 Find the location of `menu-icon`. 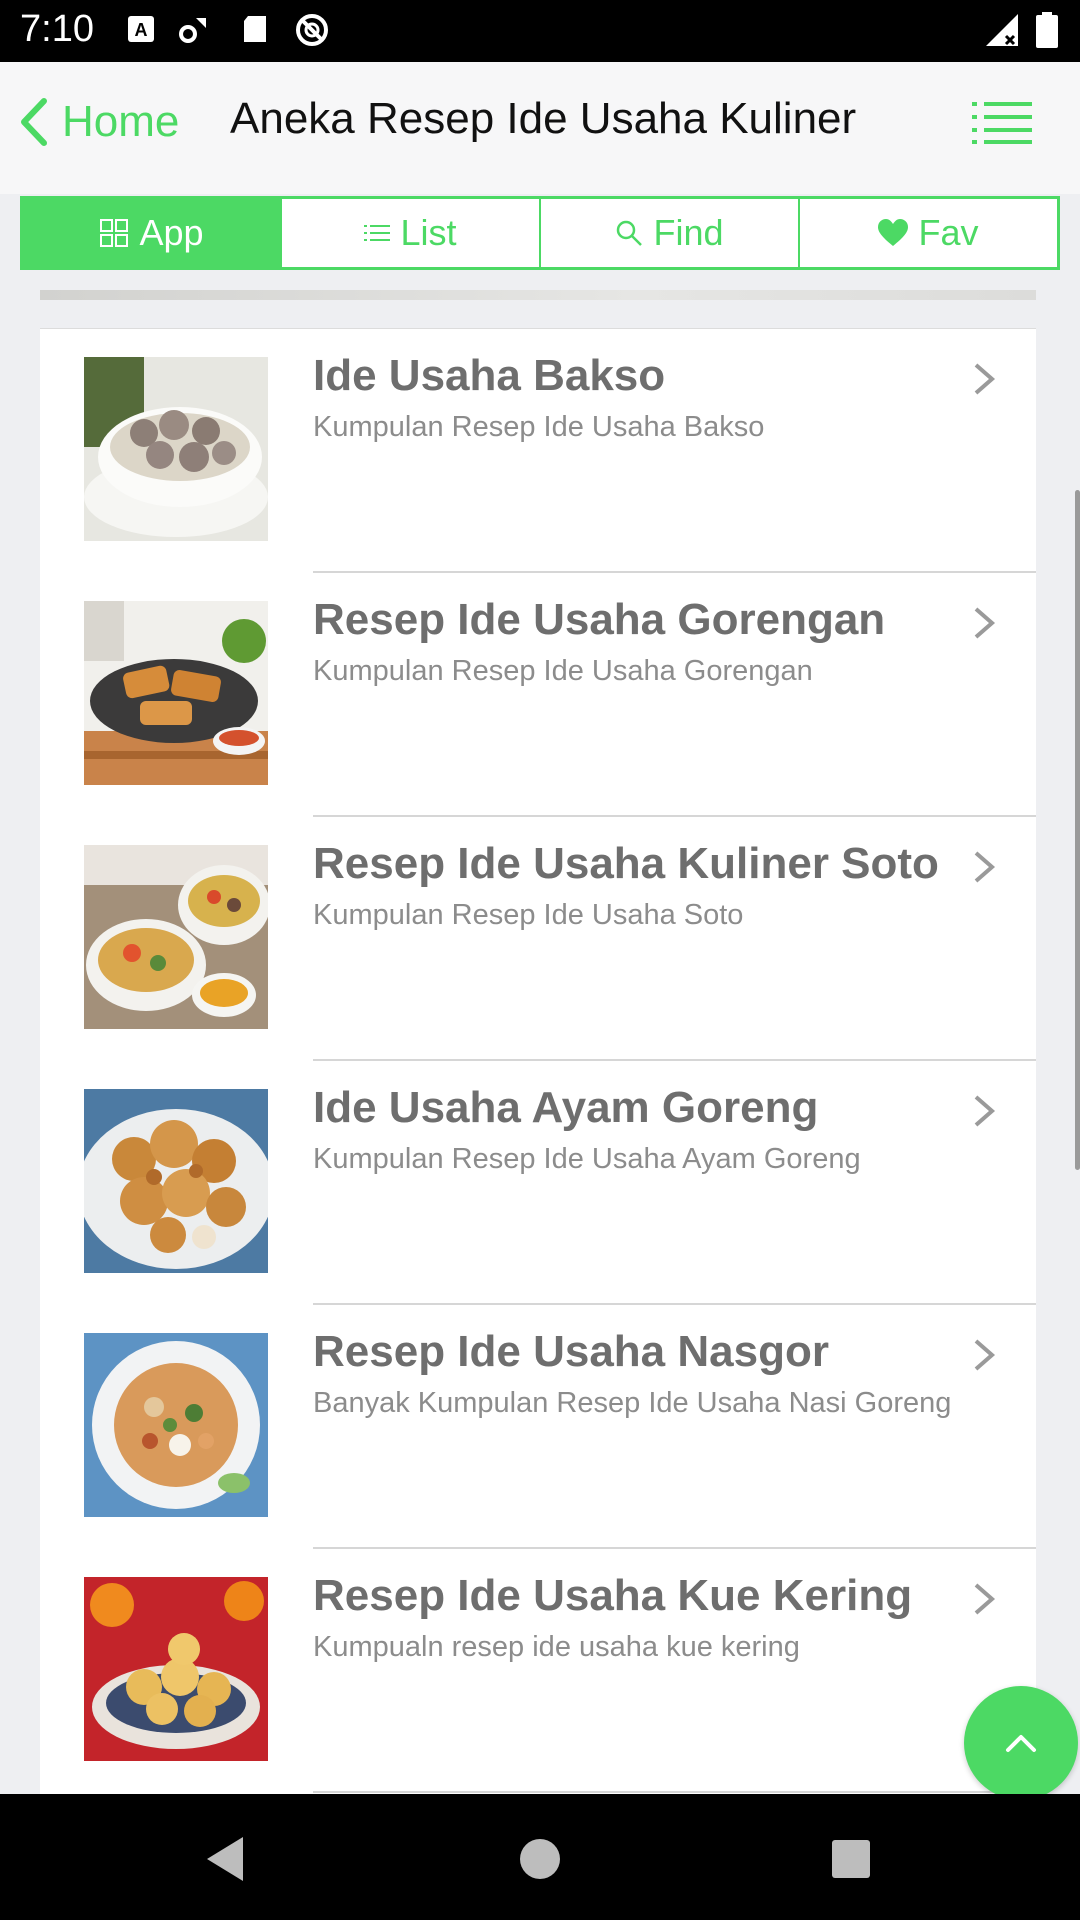

menu-icon is located at coordinates (1002, 122).